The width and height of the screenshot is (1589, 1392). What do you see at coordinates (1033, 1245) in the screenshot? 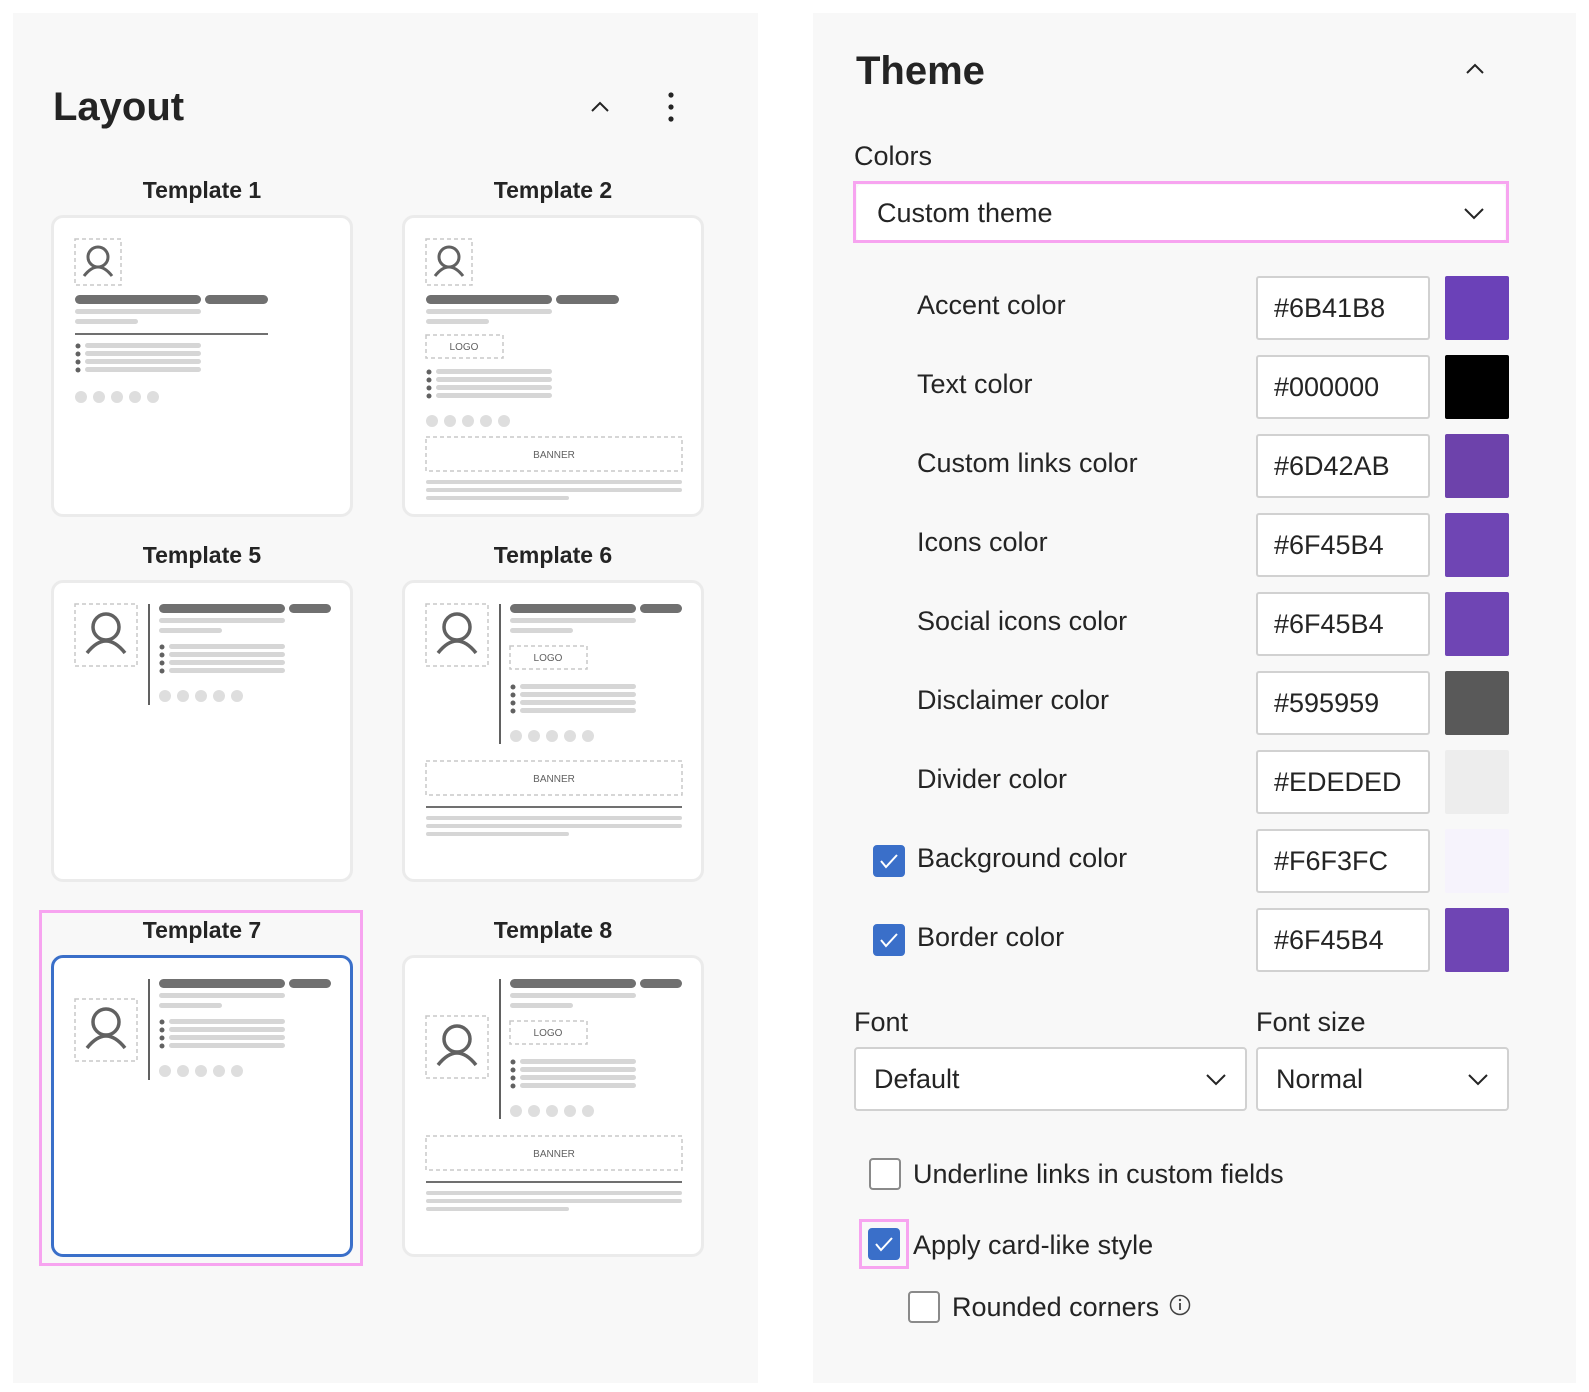
I see `card-style-label: Apply card-like style` at bounding box center [1033, 1245].